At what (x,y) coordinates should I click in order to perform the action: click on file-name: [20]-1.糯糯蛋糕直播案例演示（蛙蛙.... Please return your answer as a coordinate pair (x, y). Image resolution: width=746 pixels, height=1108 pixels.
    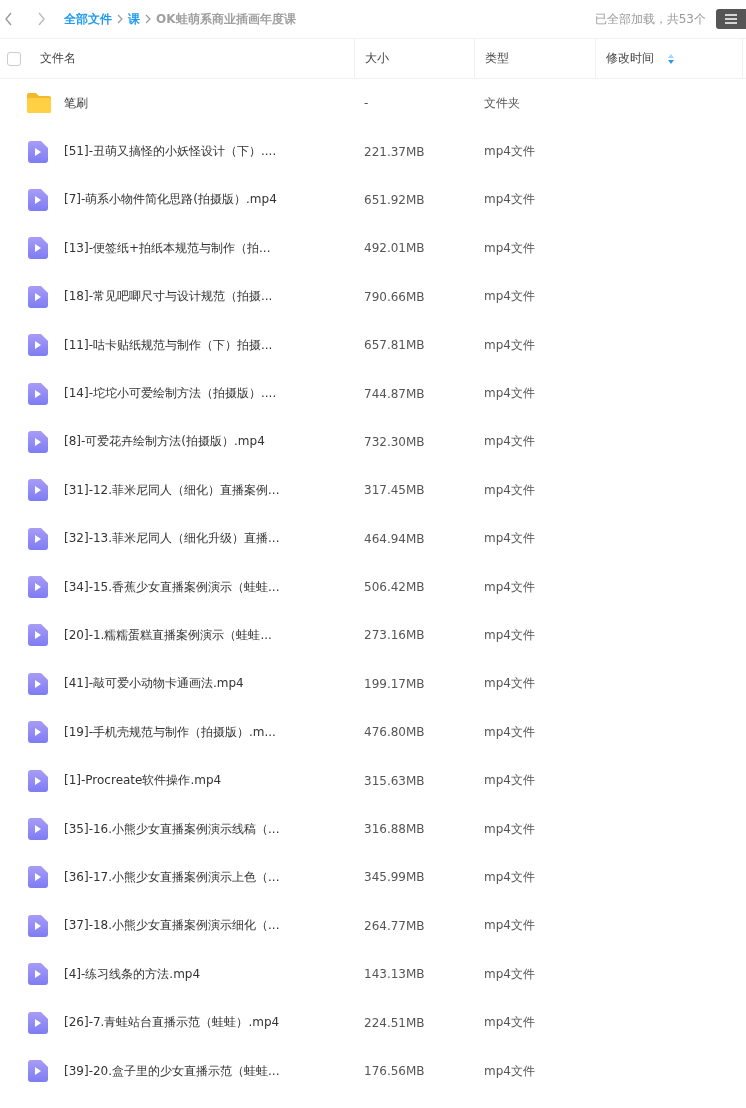
    Looking at the image, I should click on (168, 635).